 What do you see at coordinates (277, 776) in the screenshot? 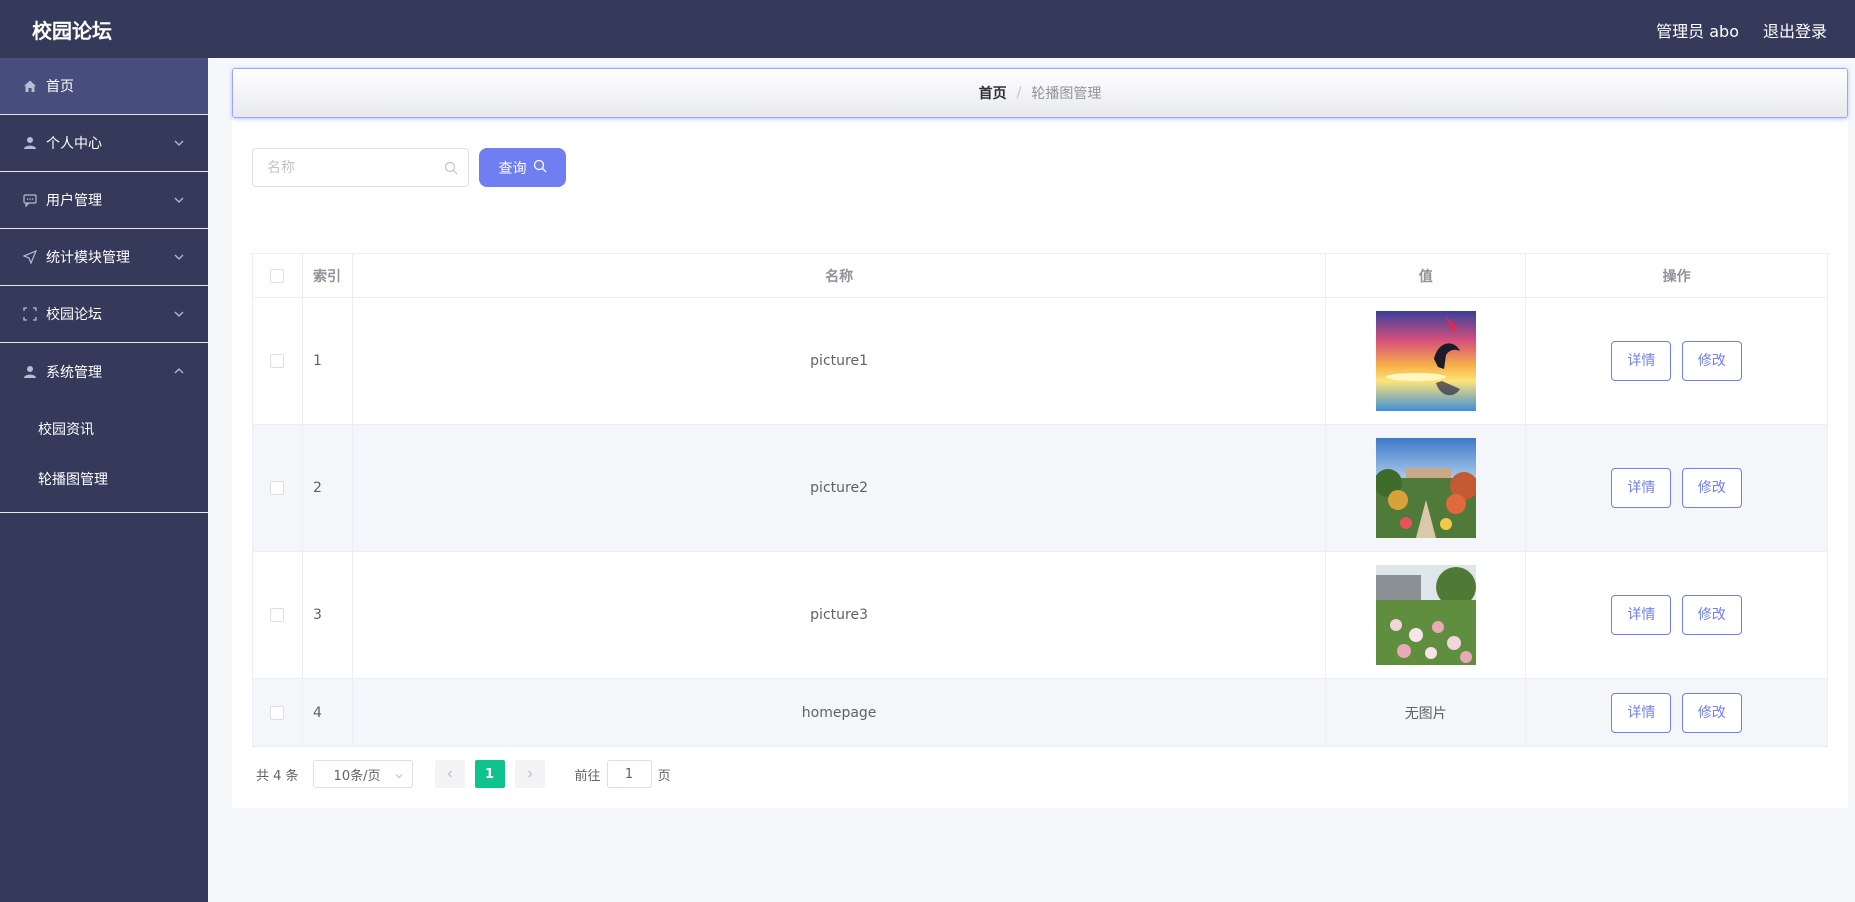
I see `total-count: 共 4 条` at bounding box center [277, 776].